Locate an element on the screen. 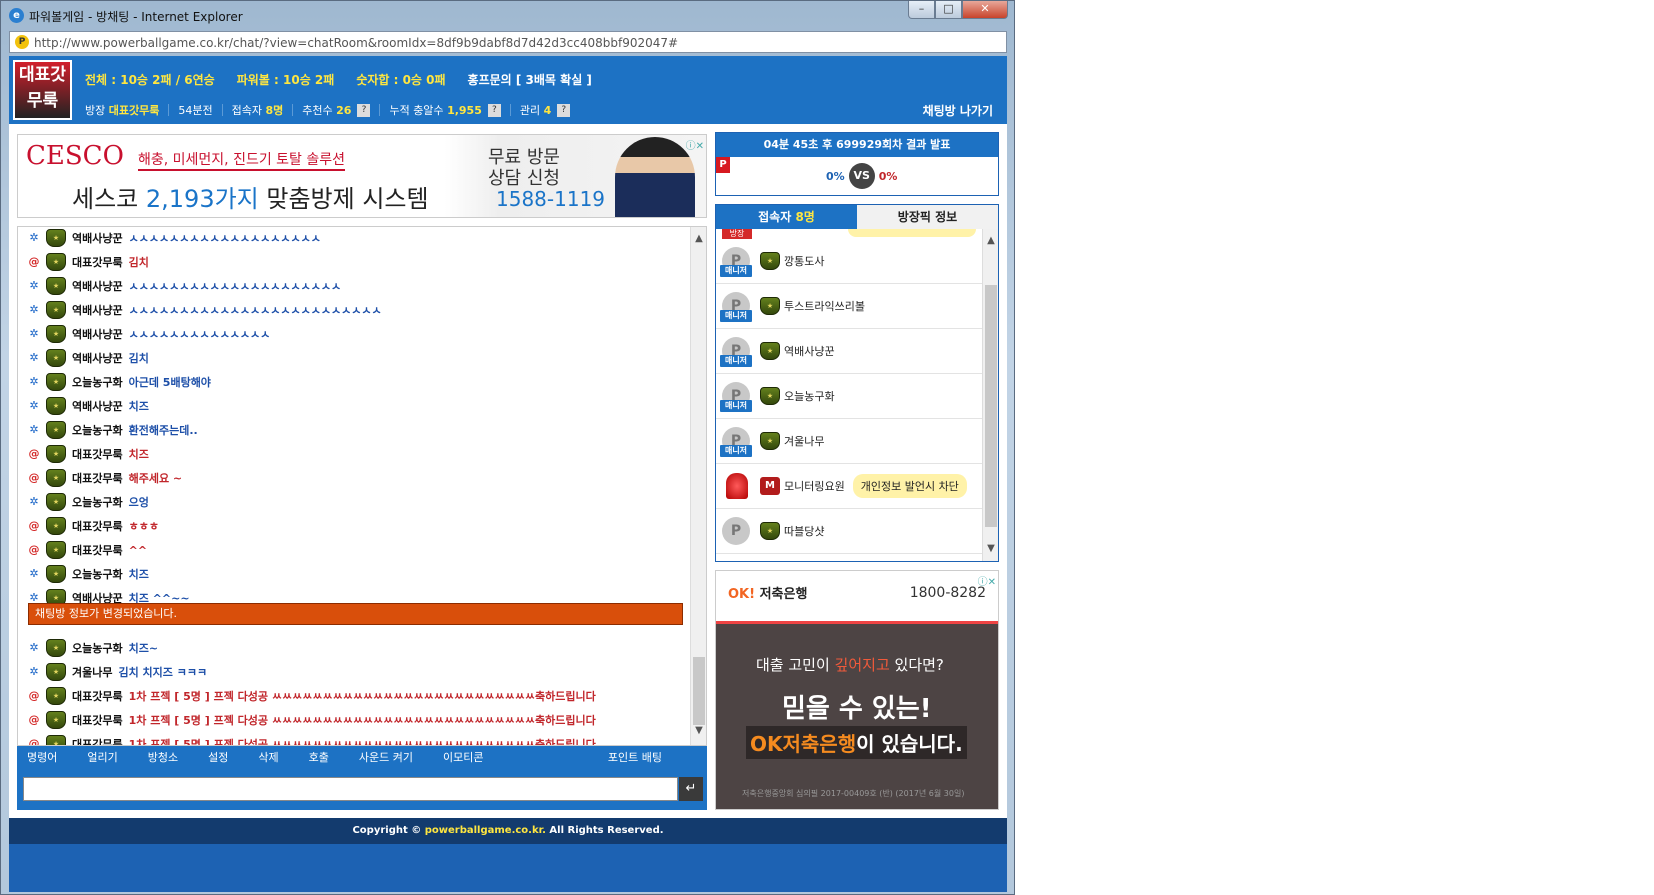  room-age: 54분전 is located at coordinates (195, 110).